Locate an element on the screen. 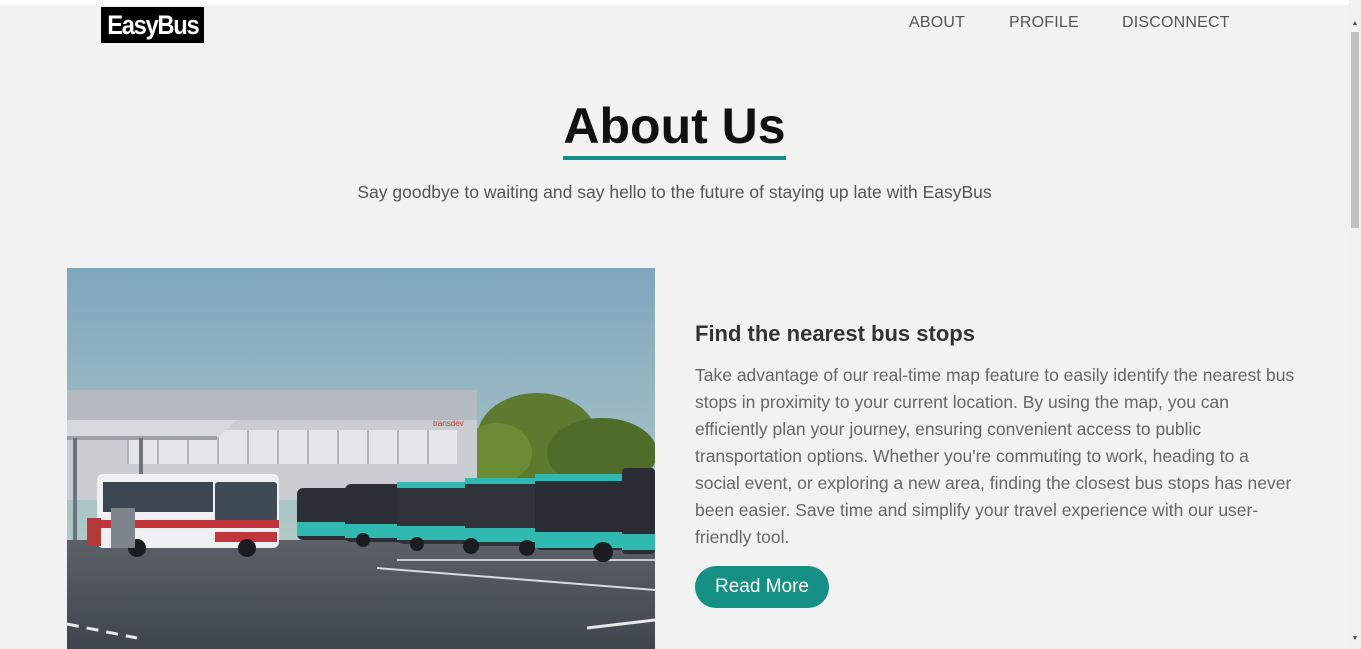 This screenshot has height=649, width=1361. nav-profile: PROFILE is located at coordinates (1044, 24).